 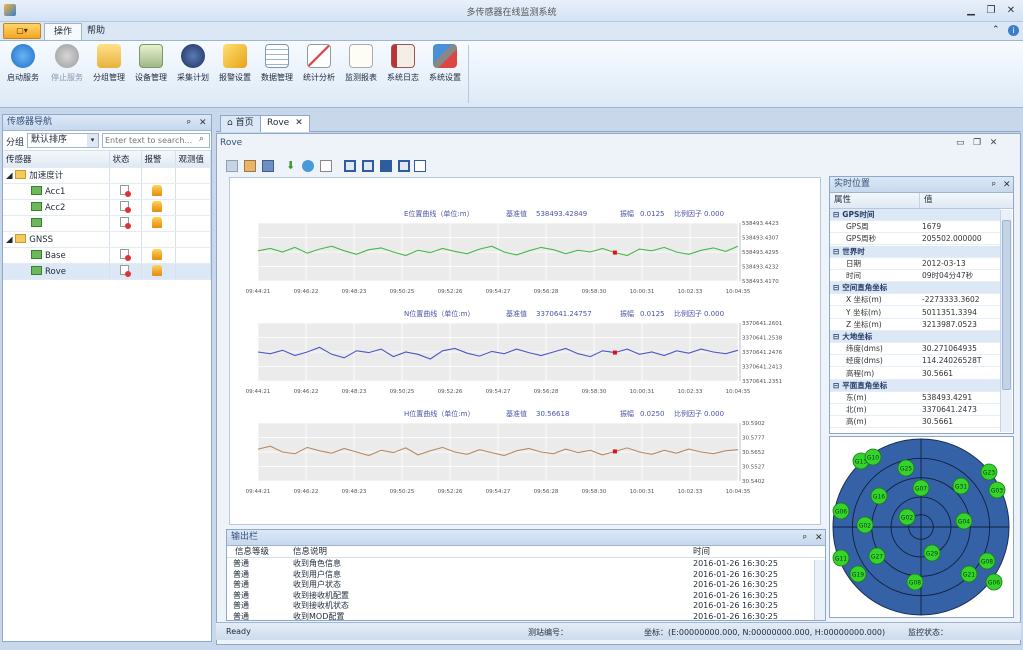 I want to click on tree-row-sensor: Base, so click(x=107, y=255).